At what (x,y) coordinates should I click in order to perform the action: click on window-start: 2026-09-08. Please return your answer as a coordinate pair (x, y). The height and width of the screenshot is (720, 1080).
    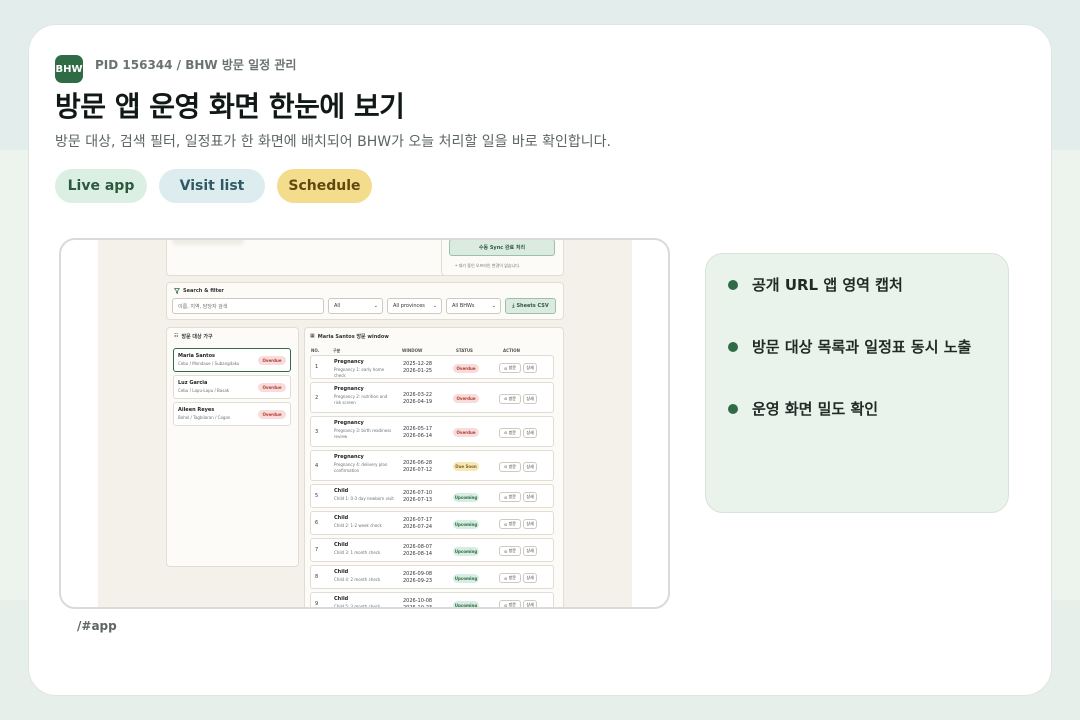
    Looking at the image, I should click on (418, 574).